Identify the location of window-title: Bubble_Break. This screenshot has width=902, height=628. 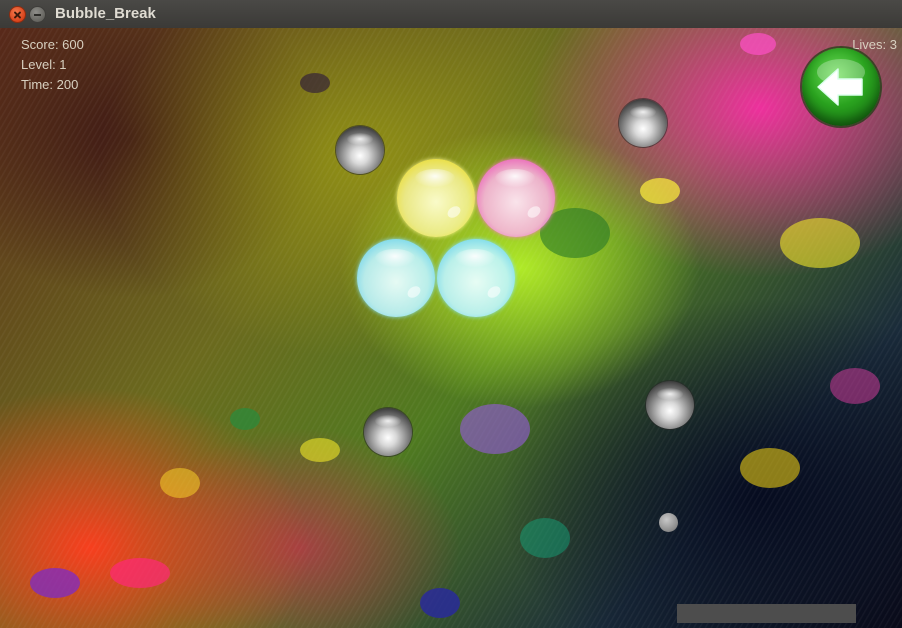
(105, 13).